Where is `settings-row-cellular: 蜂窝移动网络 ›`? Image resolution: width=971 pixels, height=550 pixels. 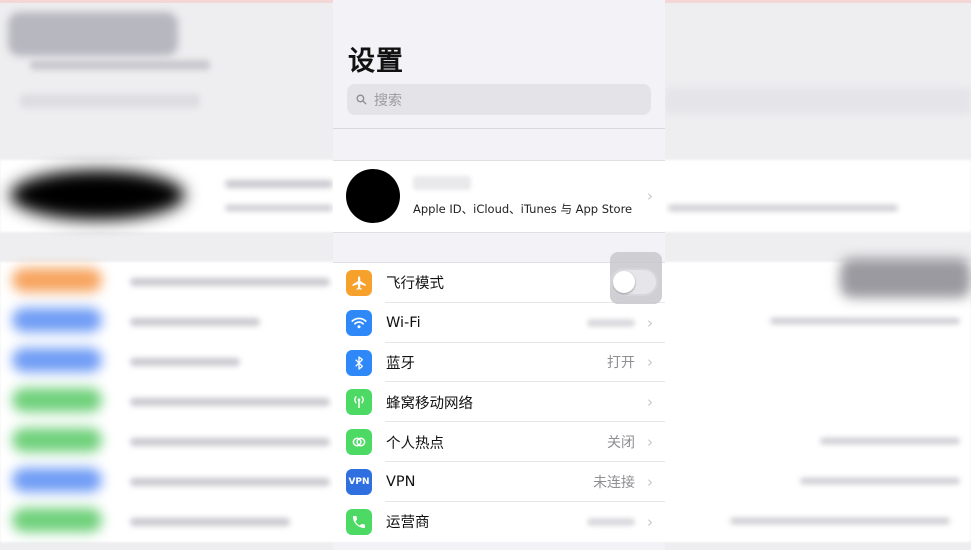 settings-row-cellular: 蜂窝移动网络 › is located at coordinates (499, 402).